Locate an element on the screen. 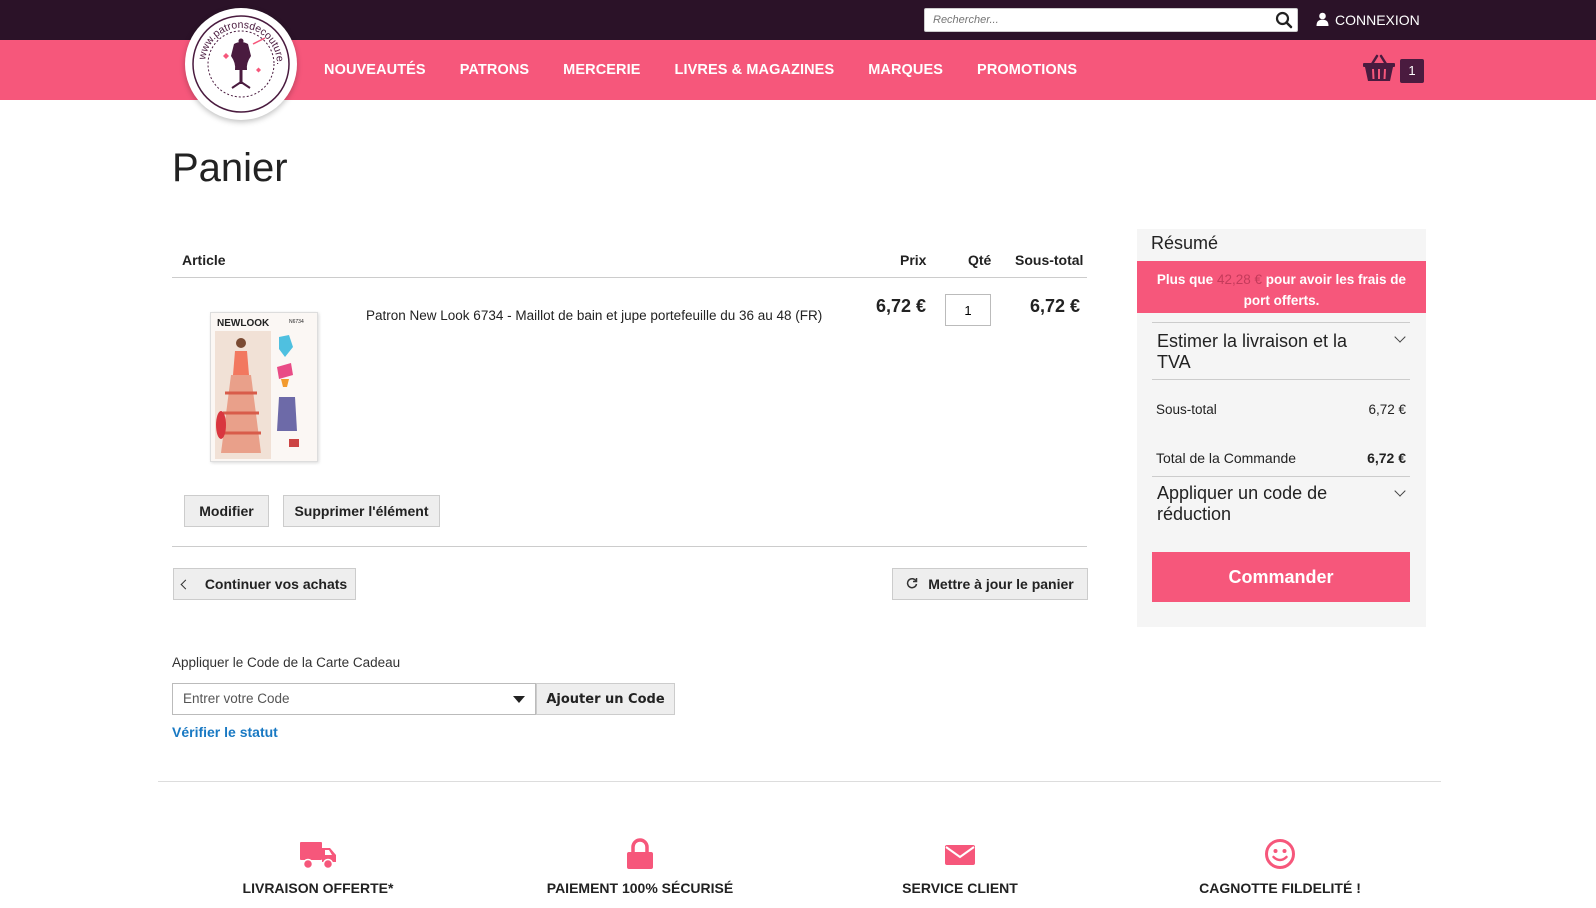 The height and width of the screenshot is (908, 1596). nav-item-nouveautes: NOUVEAUTÉS is located at coordinates (375, 70).